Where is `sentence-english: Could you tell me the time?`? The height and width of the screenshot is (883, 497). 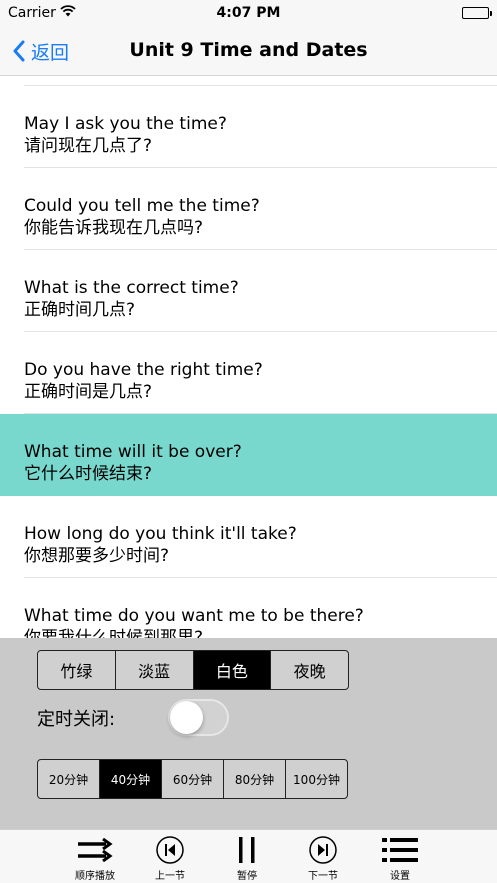 sentence-english: Could you tell me the time? is located at coordinates (142, 206).